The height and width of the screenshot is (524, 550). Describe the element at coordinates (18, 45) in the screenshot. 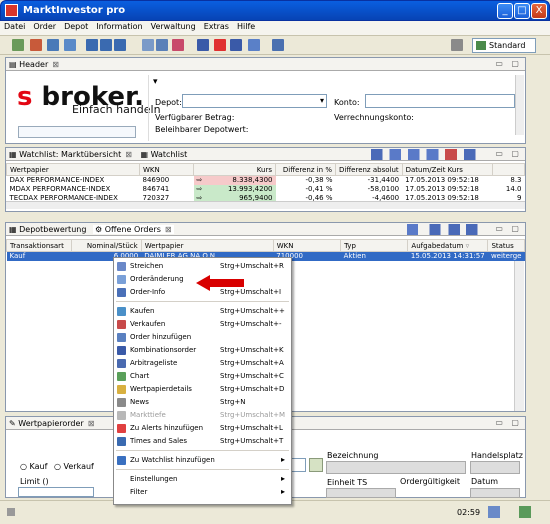

I see `new-icon` at that location.